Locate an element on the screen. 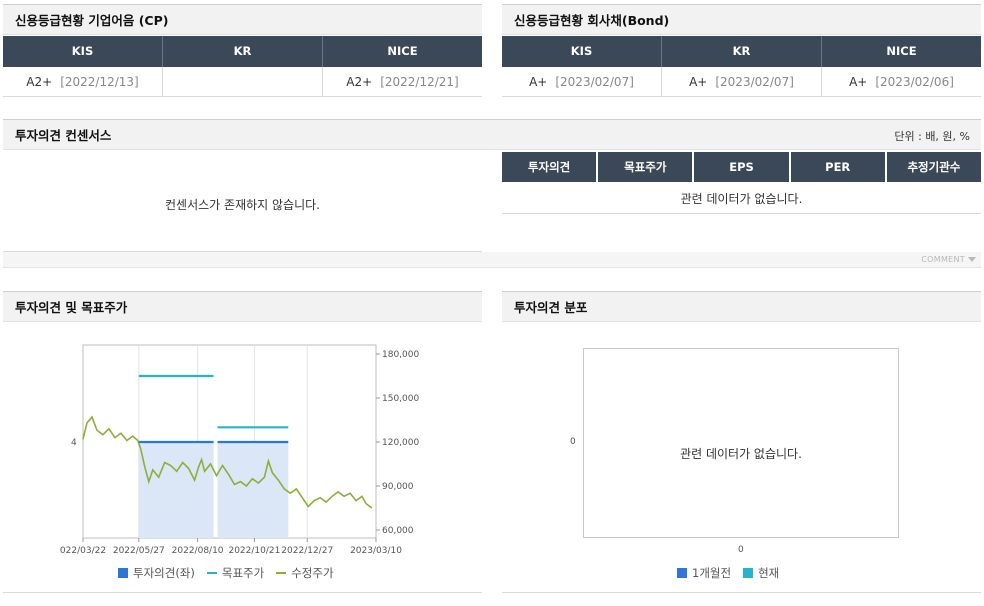  chevron-down-icon is located at coordinates (972, 259).